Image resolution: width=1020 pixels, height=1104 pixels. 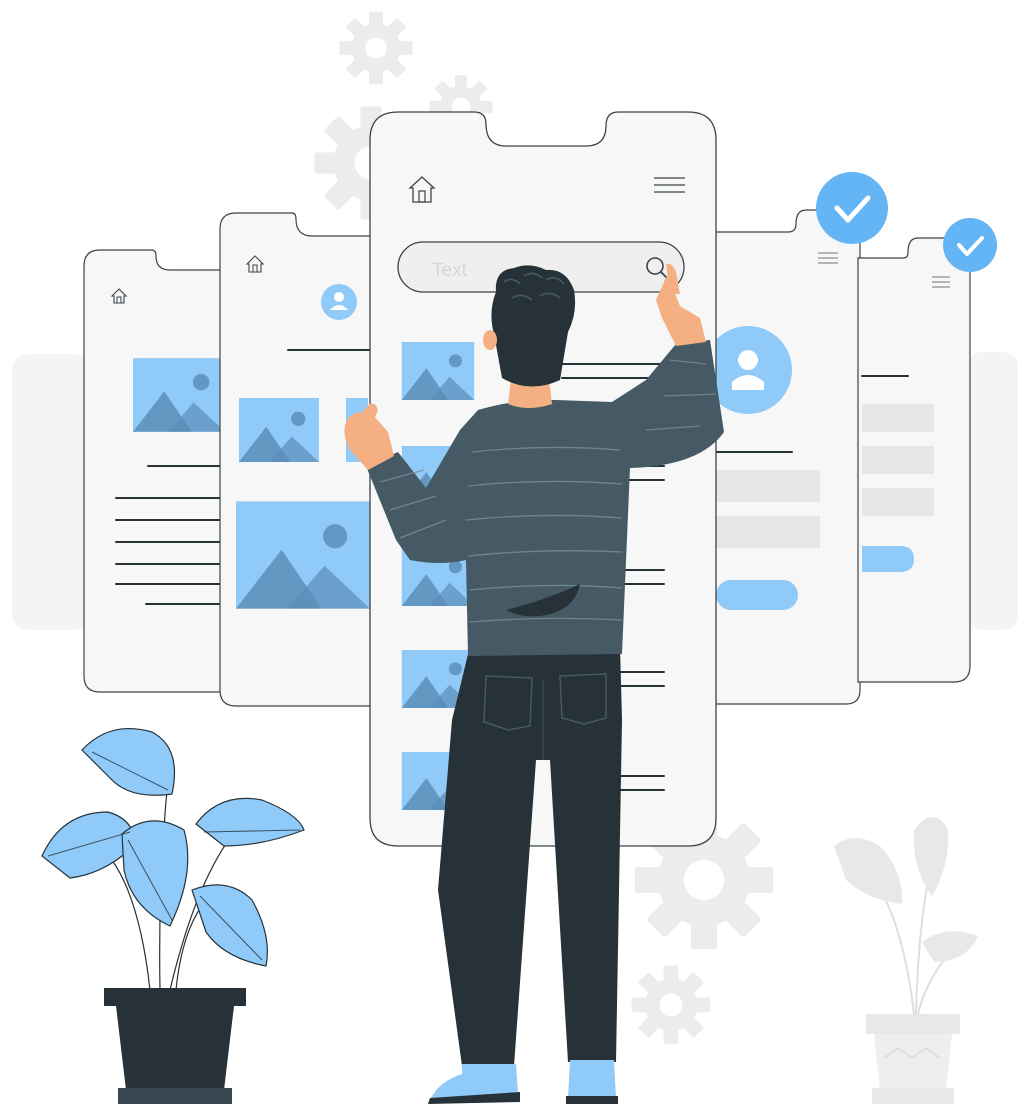 I want to click on gear-icon-top, so click(x=376, y=48).